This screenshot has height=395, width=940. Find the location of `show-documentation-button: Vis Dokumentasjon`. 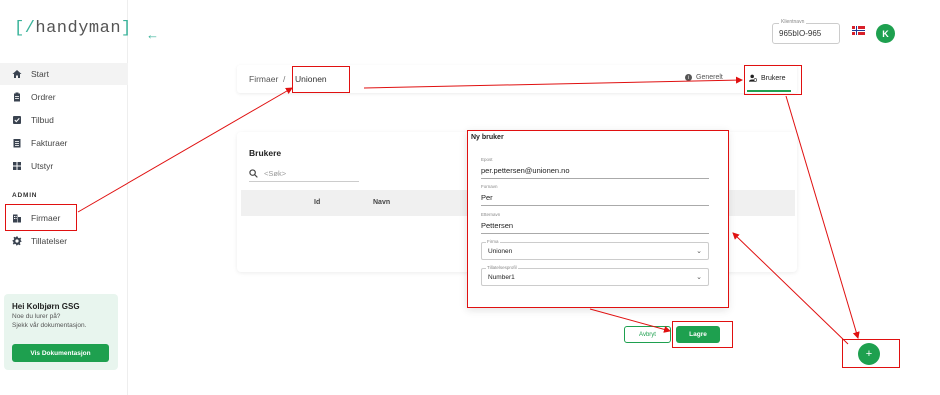

show-documentation-button: Vis Dokumentasjon is located at coordinates (60, 353).